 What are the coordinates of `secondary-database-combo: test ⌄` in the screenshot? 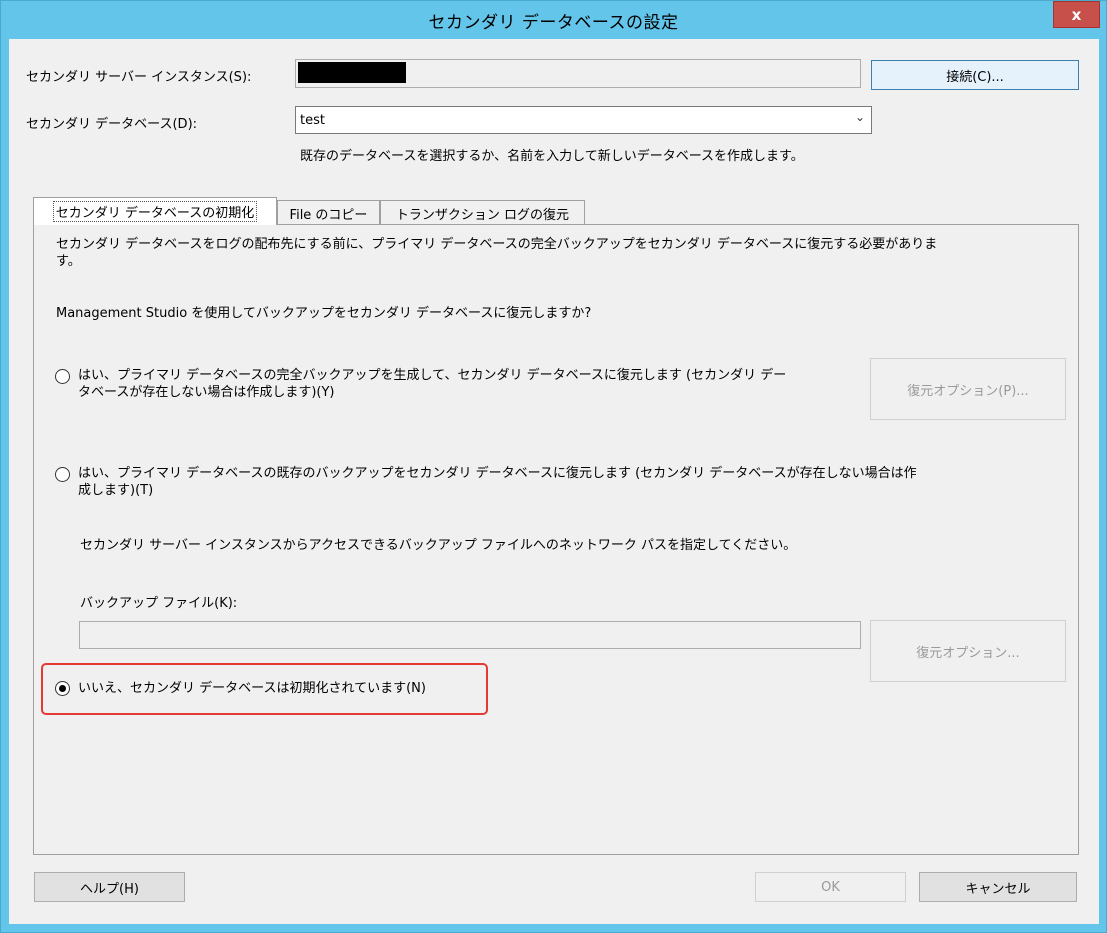 It's located at (583, 120).